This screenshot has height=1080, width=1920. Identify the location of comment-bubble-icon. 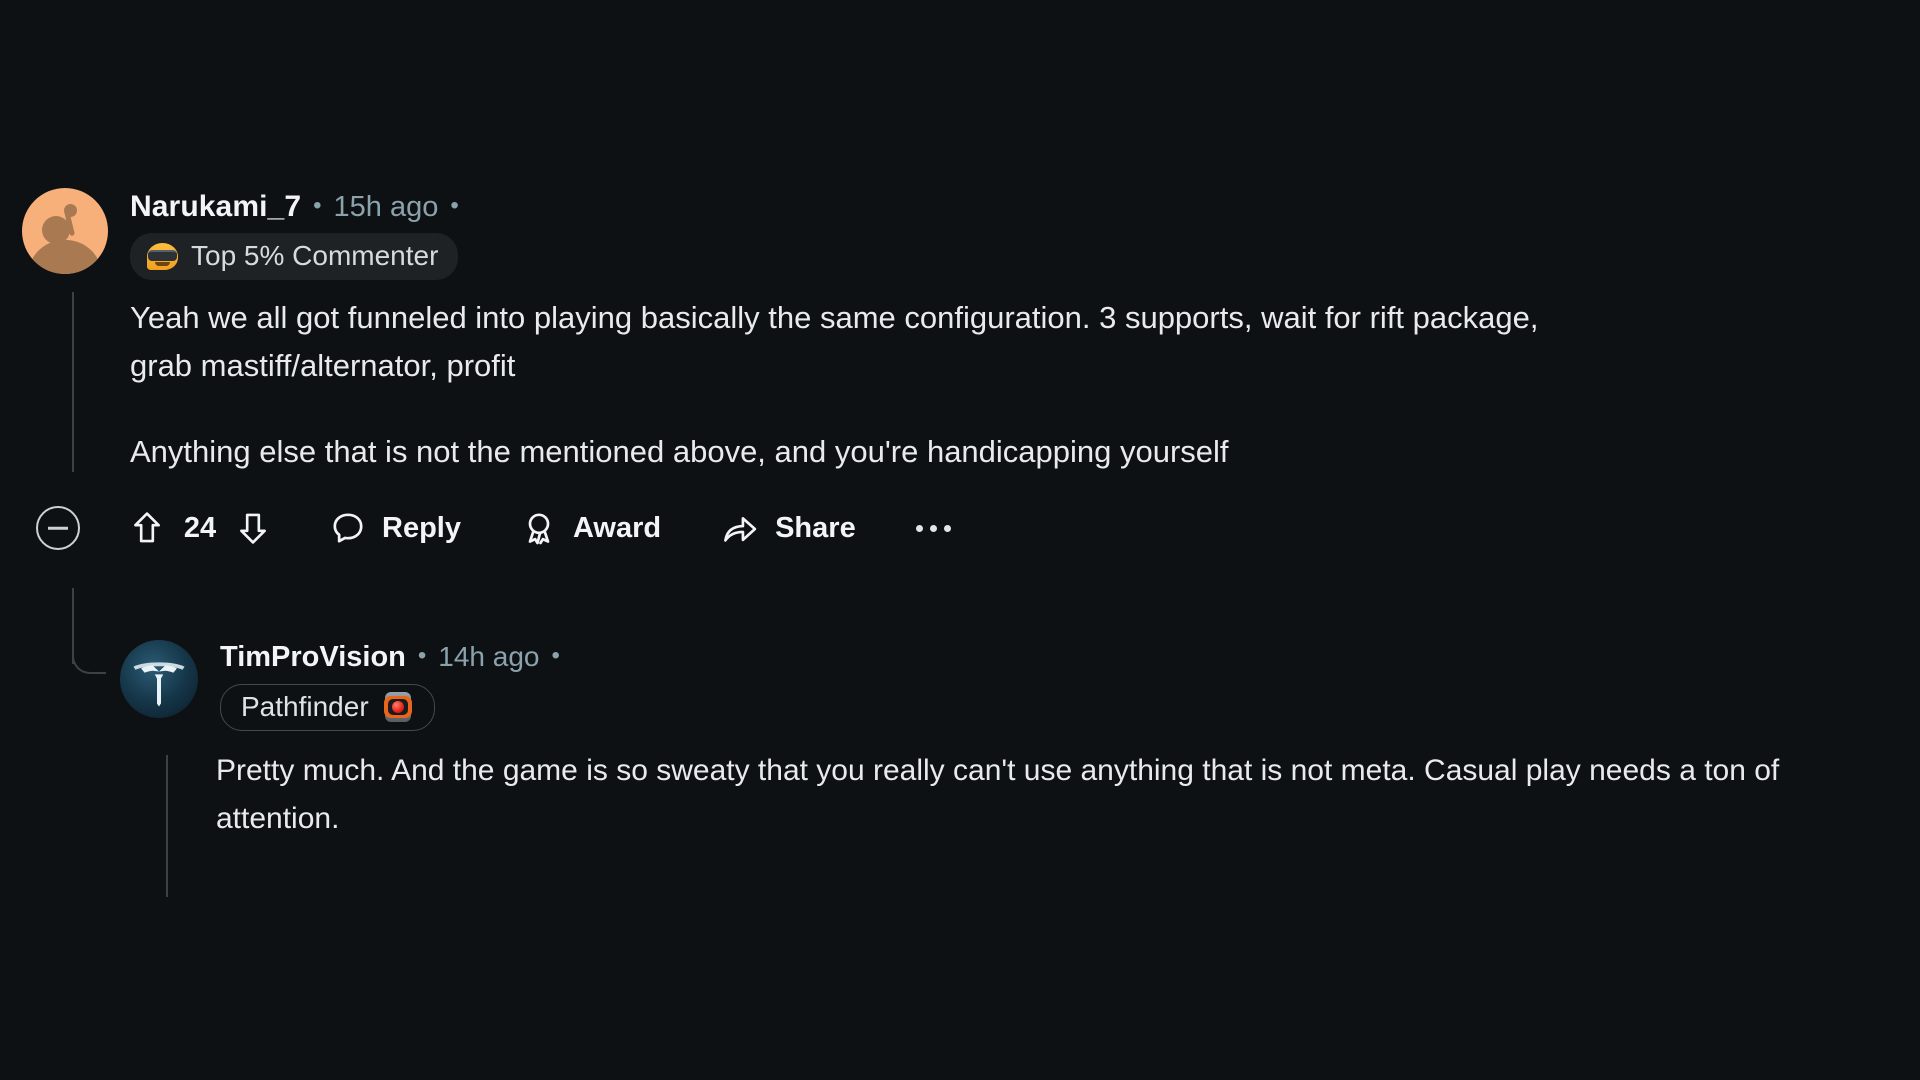
(348, 528).